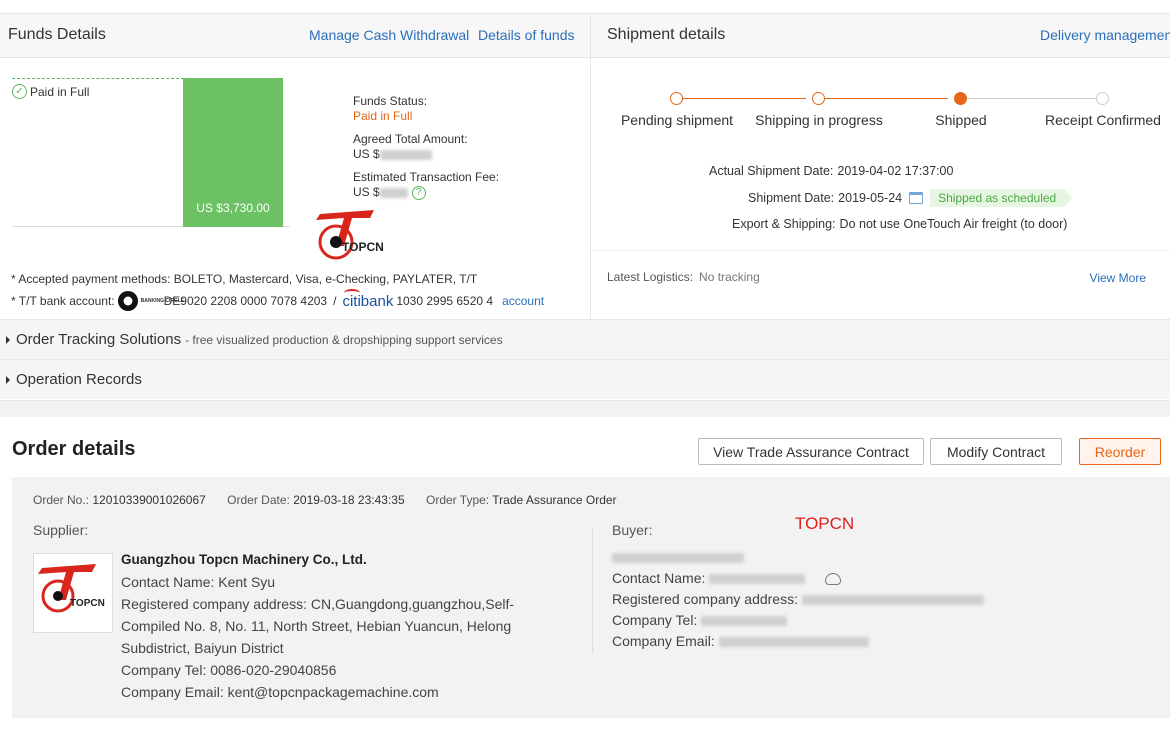  I want to click on delivery-management-link: Delivery management, so click(1105, 35).